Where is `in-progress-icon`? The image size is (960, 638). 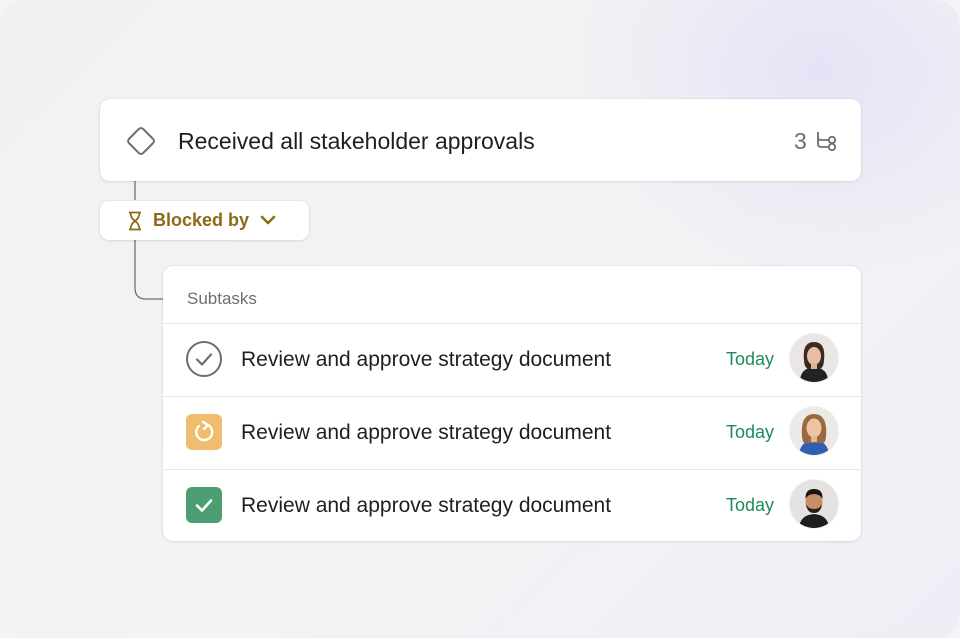 in-progress-icon is located at coordinates (204, 432).